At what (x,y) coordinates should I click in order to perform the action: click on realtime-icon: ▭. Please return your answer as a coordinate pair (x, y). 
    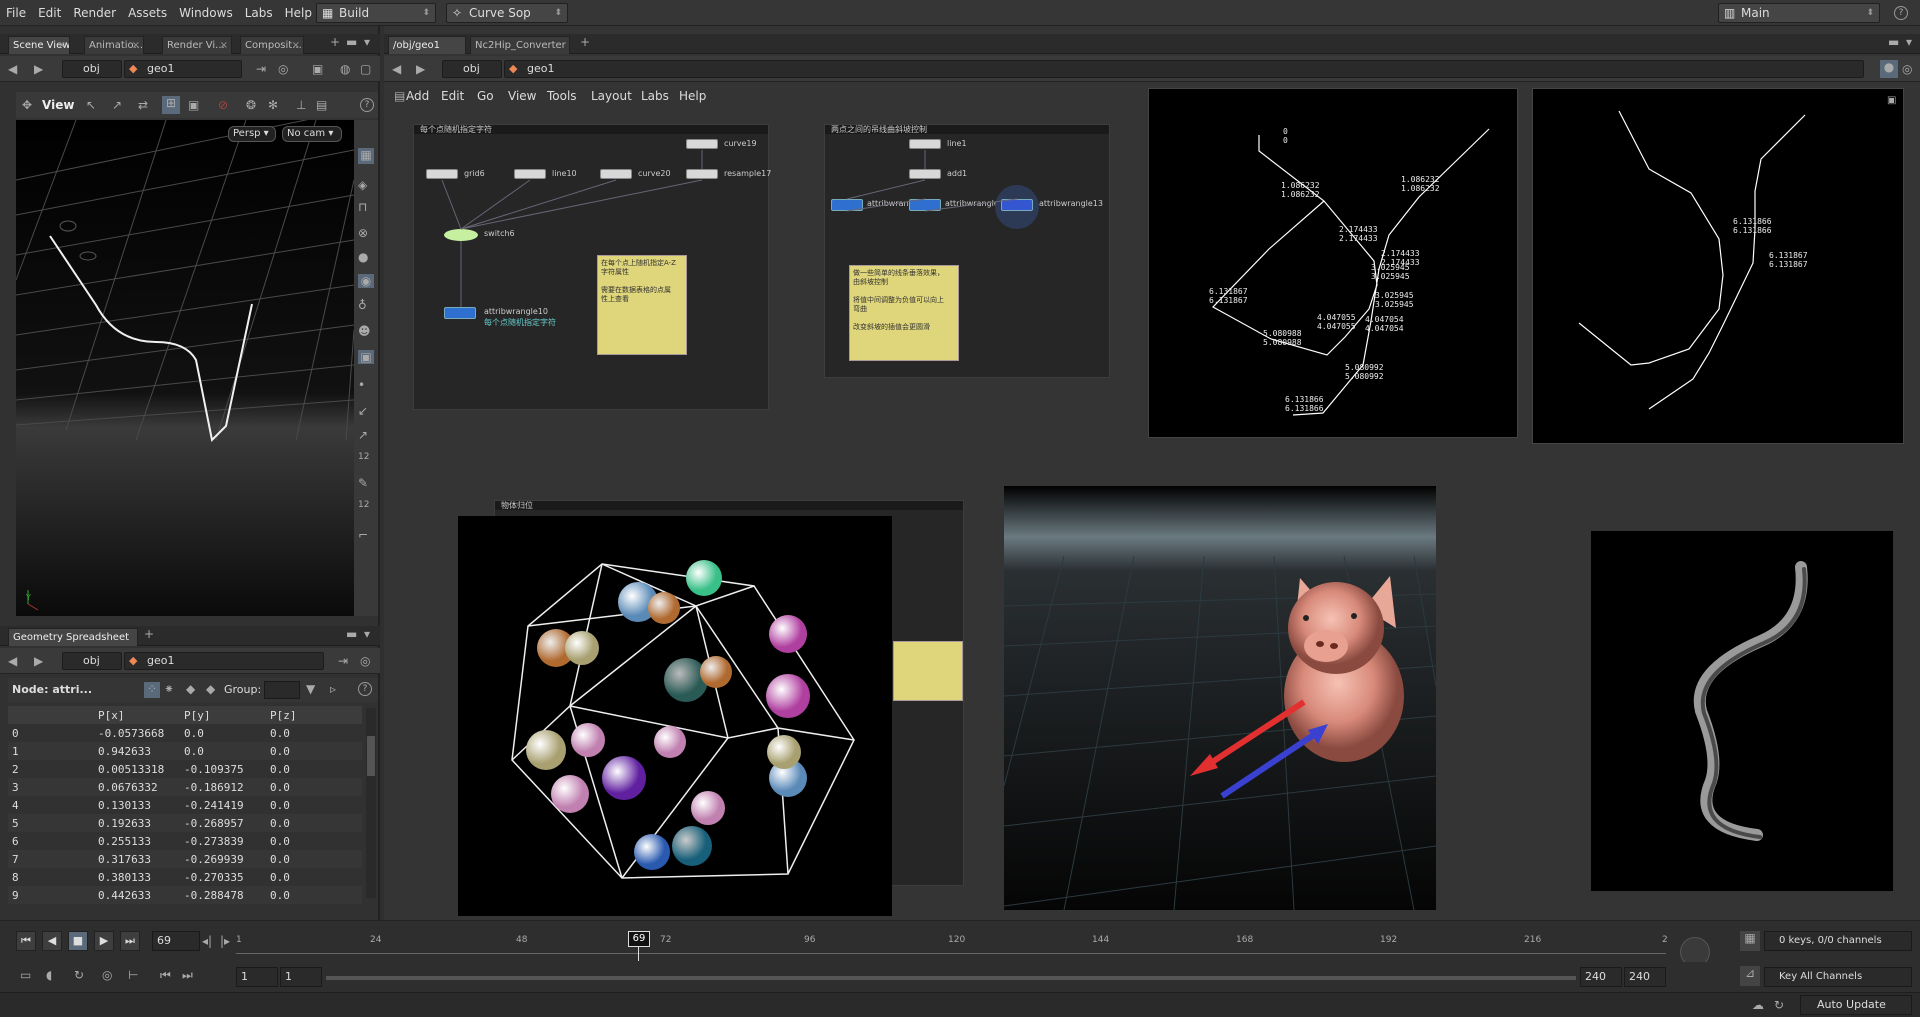
    Looking at the image, I should click on (25, 975).